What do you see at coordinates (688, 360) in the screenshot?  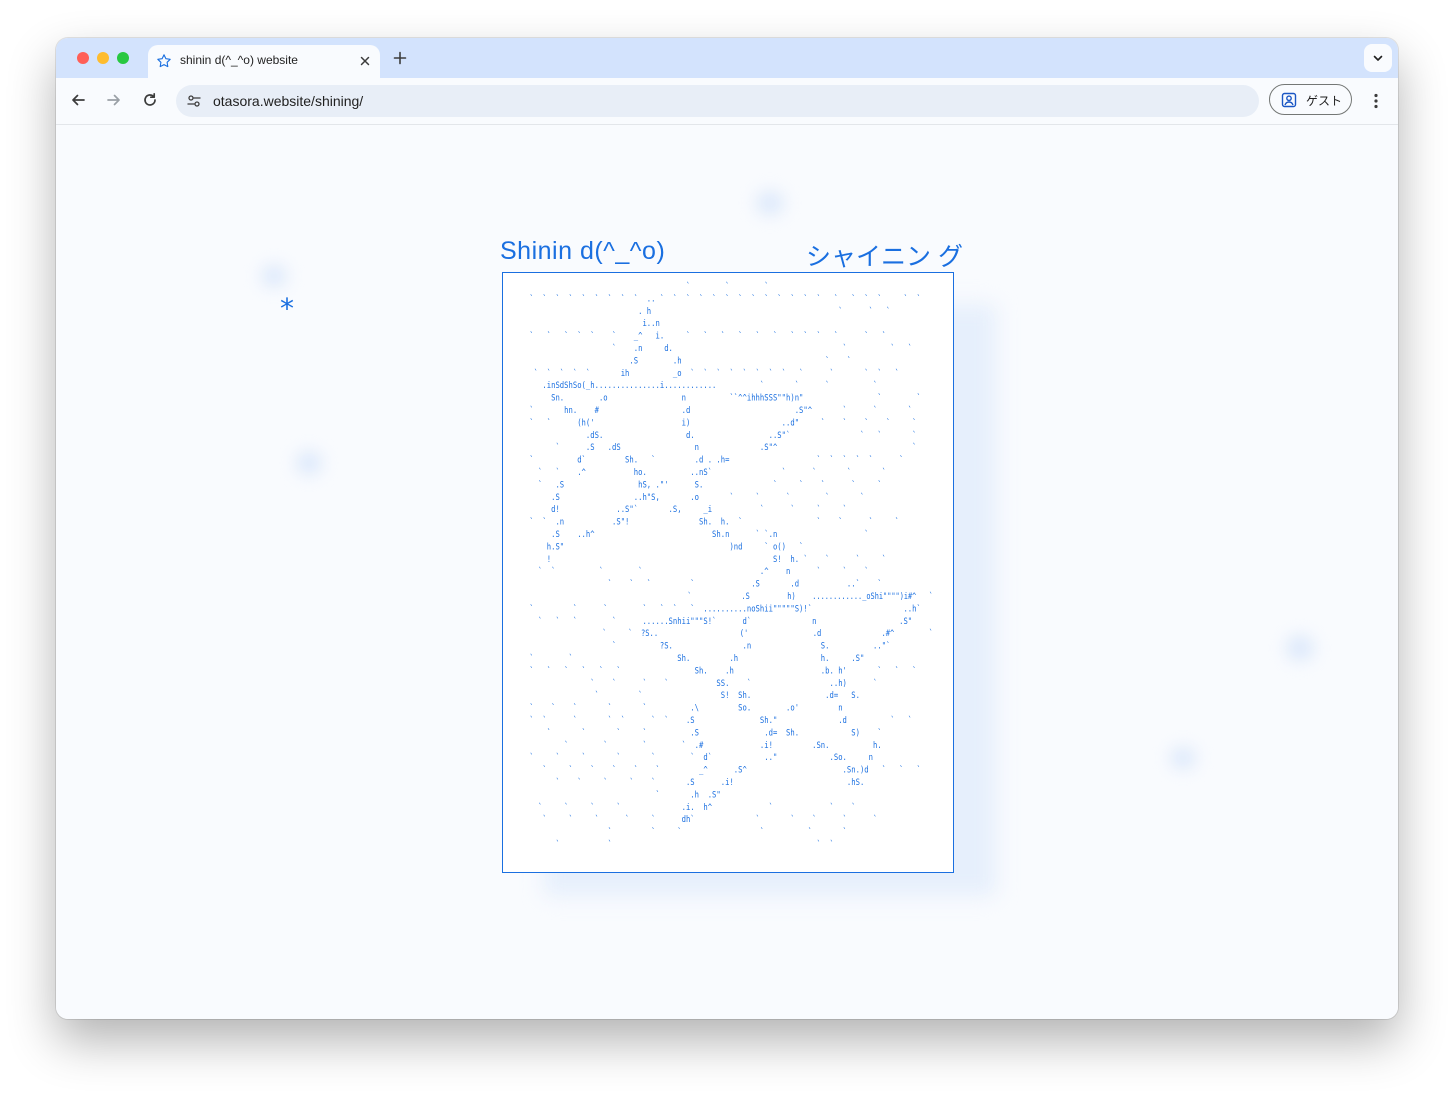 I see `ascii-art-line: .S .h ` `` at bounding box center [688, 360].